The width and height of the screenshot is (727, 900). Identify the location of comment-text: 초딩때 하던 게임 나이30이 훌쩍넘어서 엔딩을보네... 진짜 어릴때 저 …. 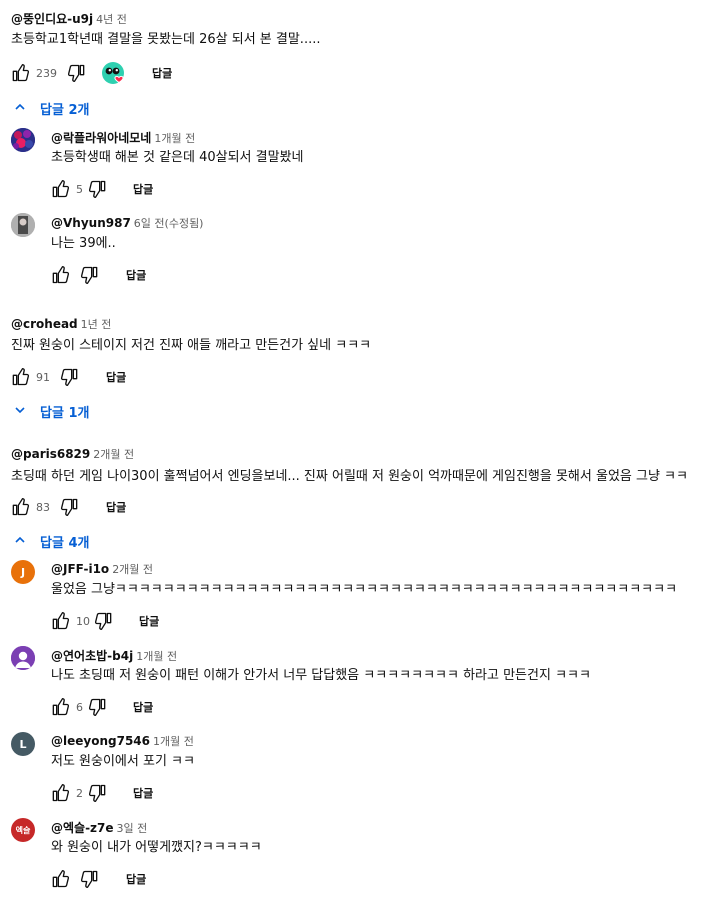
(349, 476).